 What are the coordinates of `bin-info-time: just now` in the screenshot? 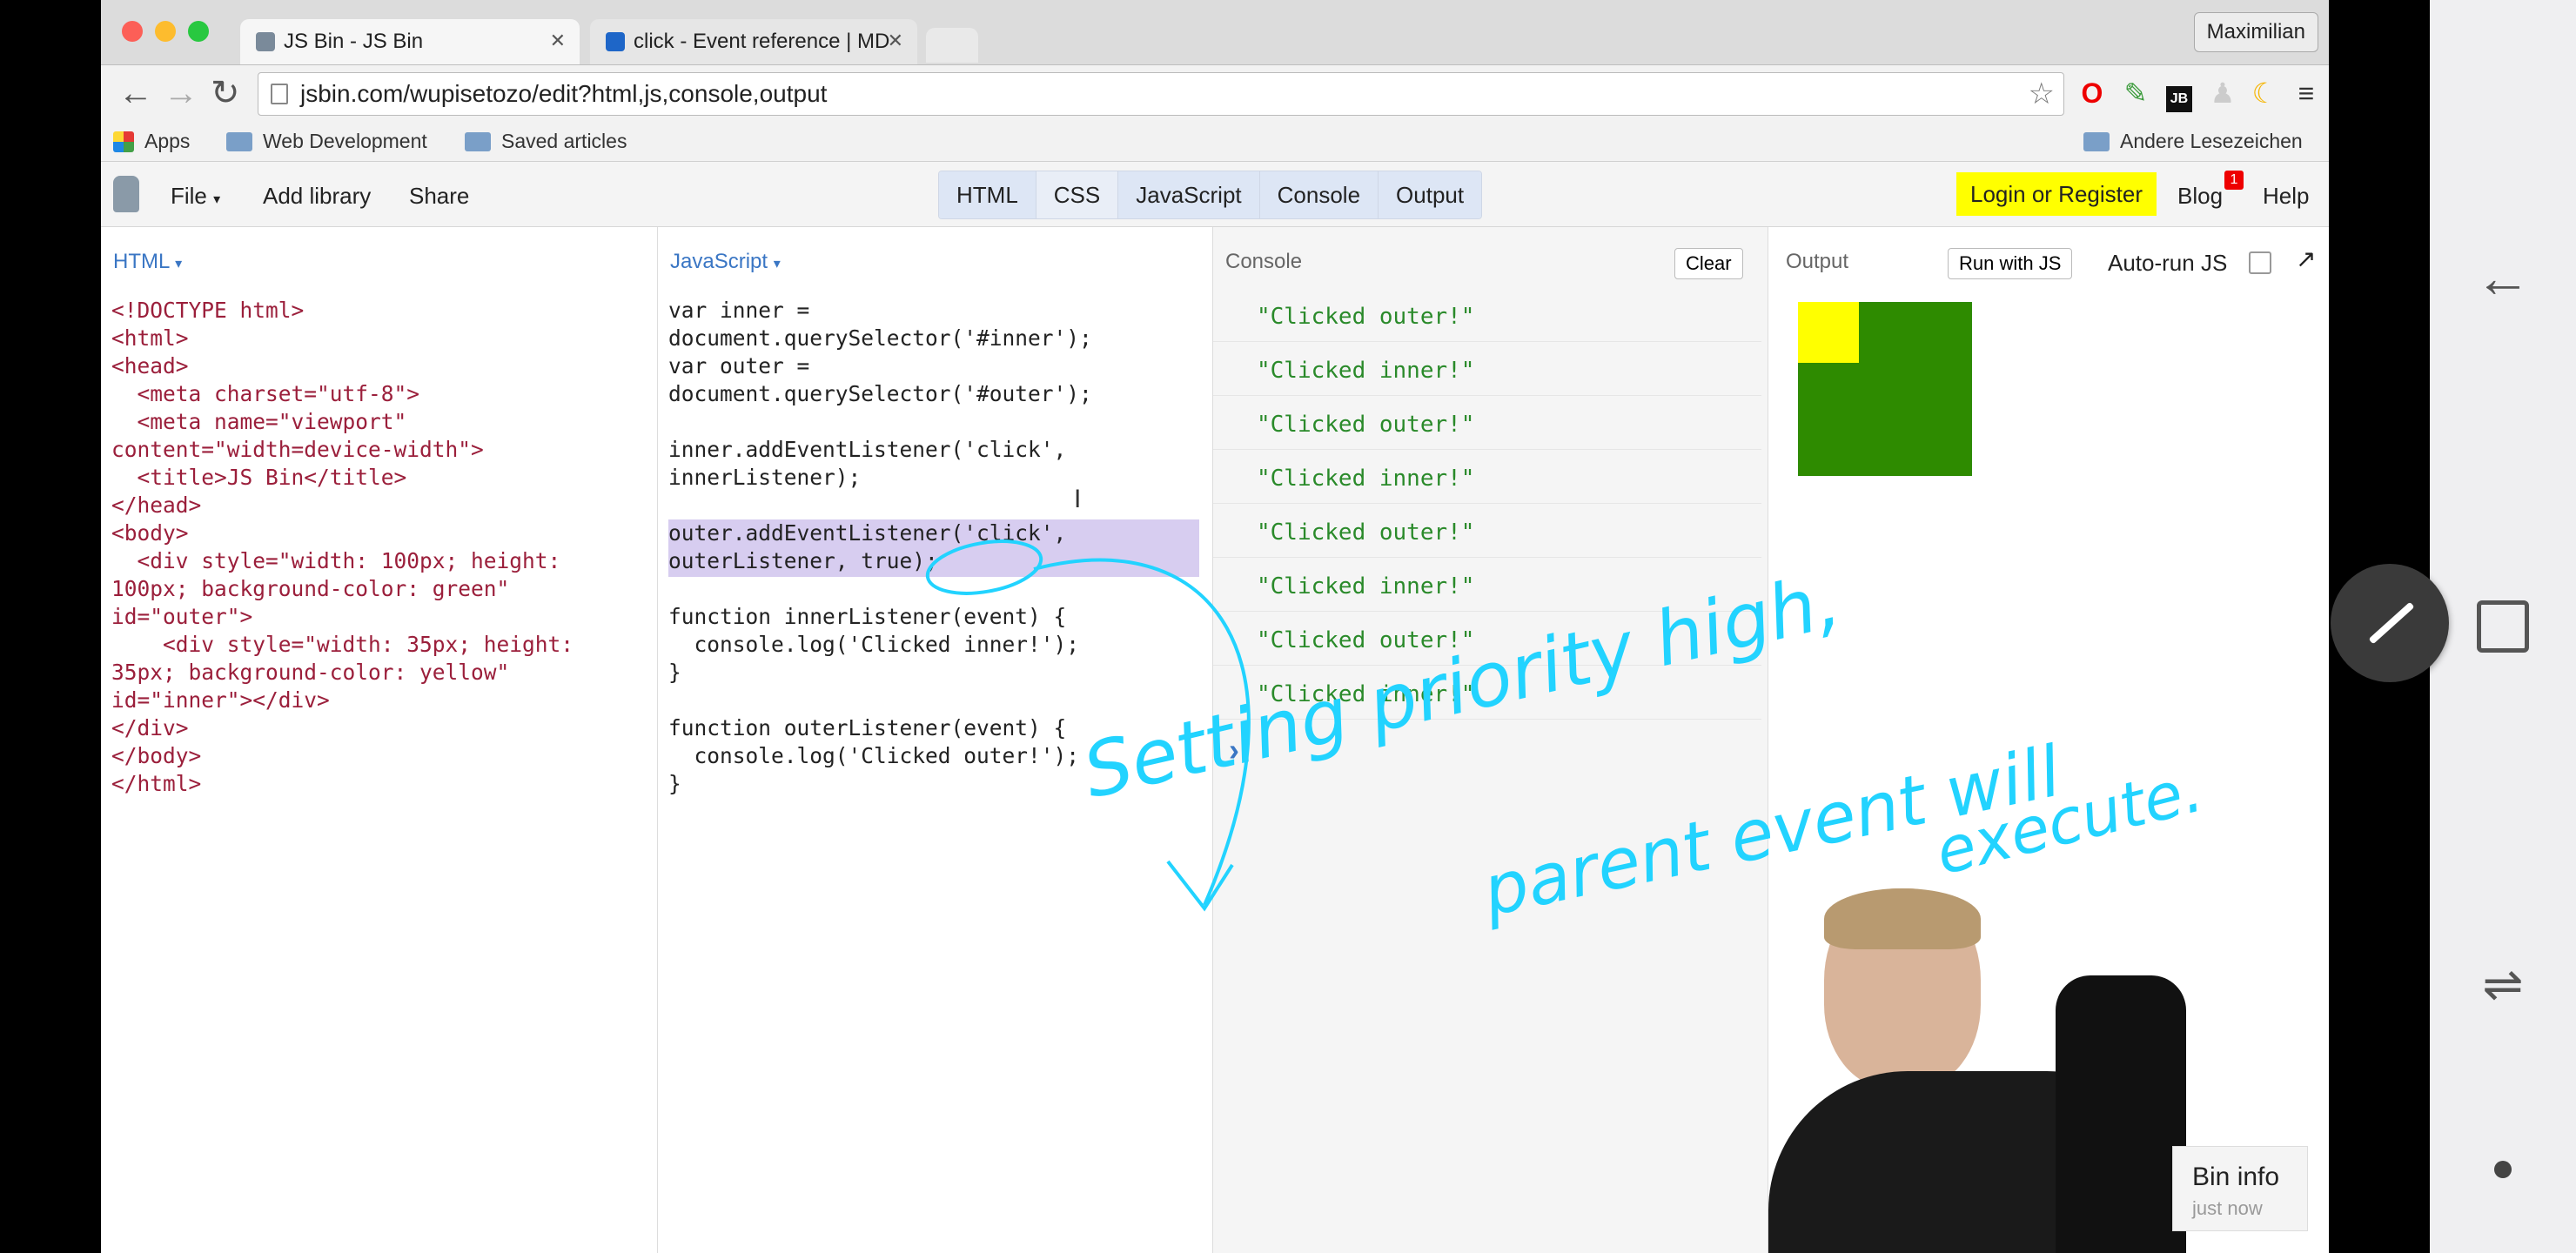 It's located at (2227, 1208).